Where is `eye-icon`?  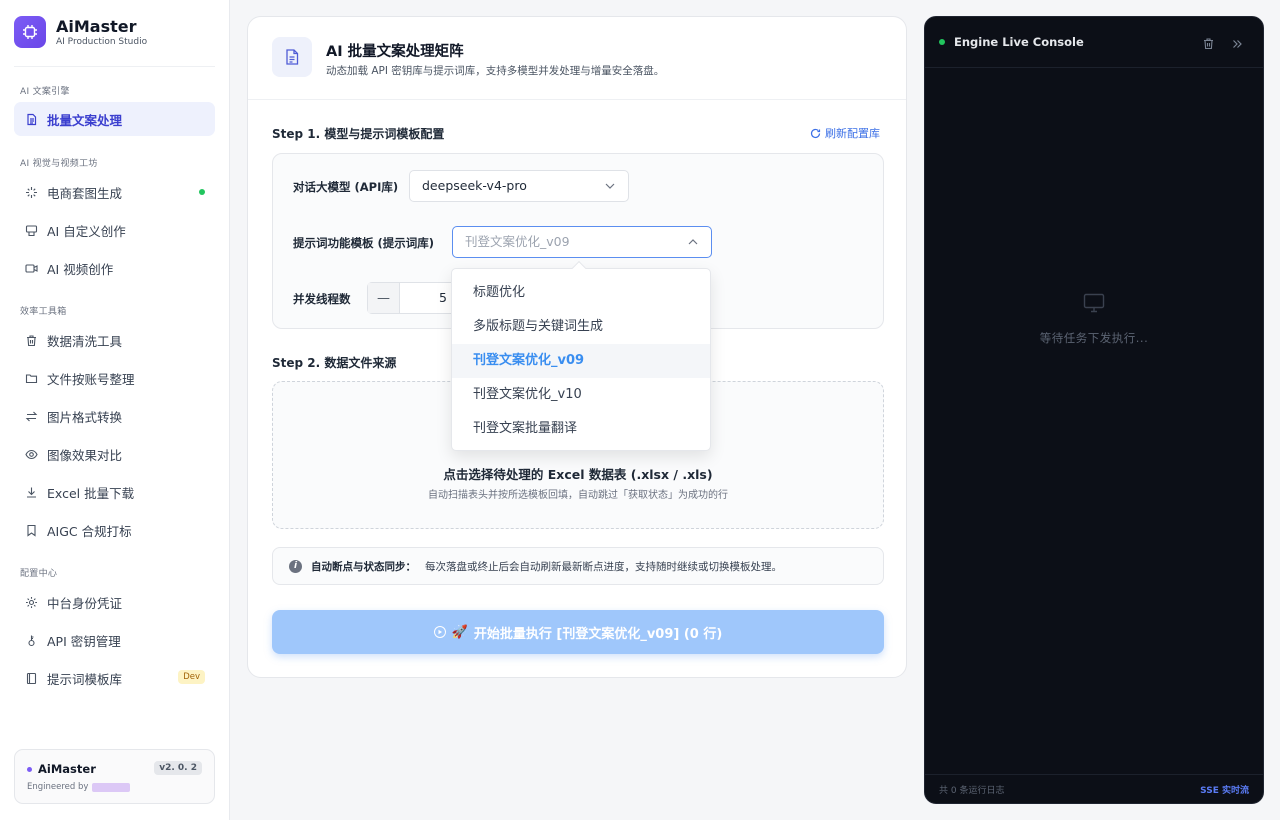 eye-icon is located at coordinates (31, 454).